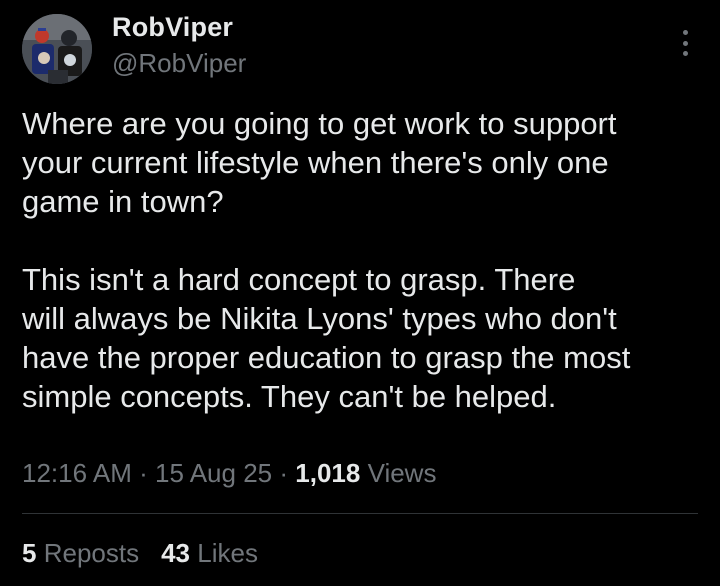  Describe the element at coordinates (176, 553) in the screenshot. I see `likes-count: 43` at that location.